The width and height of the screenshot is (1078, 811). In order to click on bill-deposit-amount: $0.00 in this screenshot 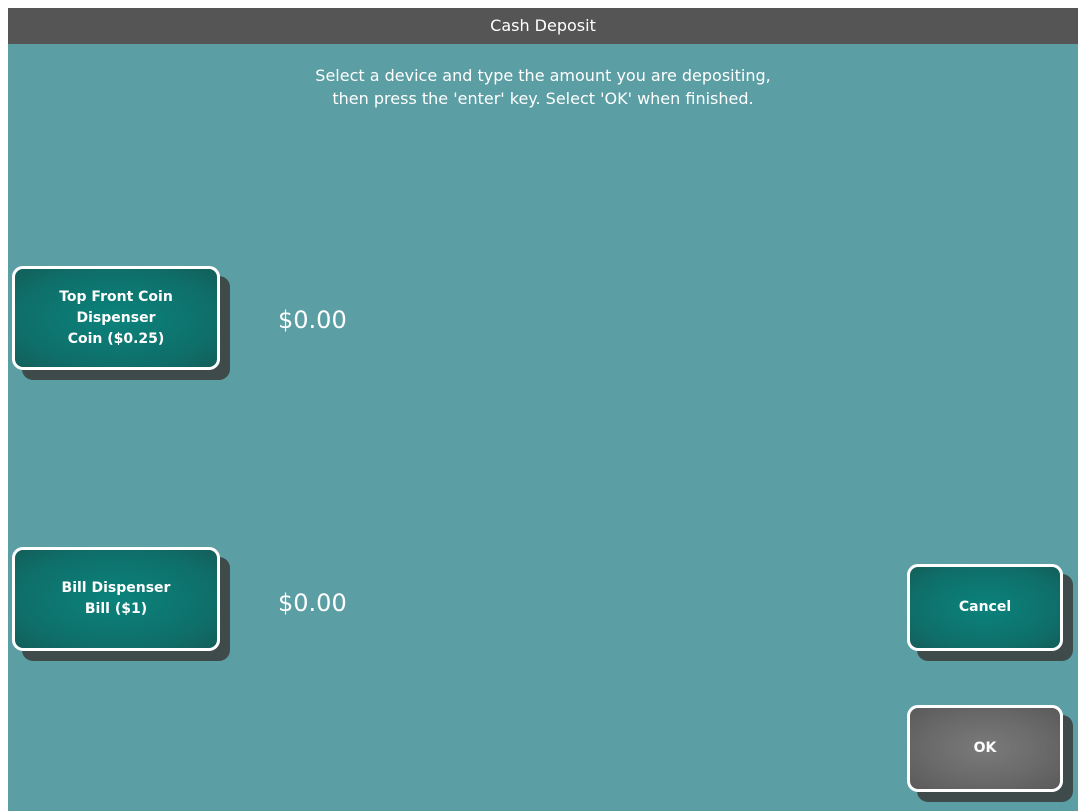, I will do `click(312, 603)`.